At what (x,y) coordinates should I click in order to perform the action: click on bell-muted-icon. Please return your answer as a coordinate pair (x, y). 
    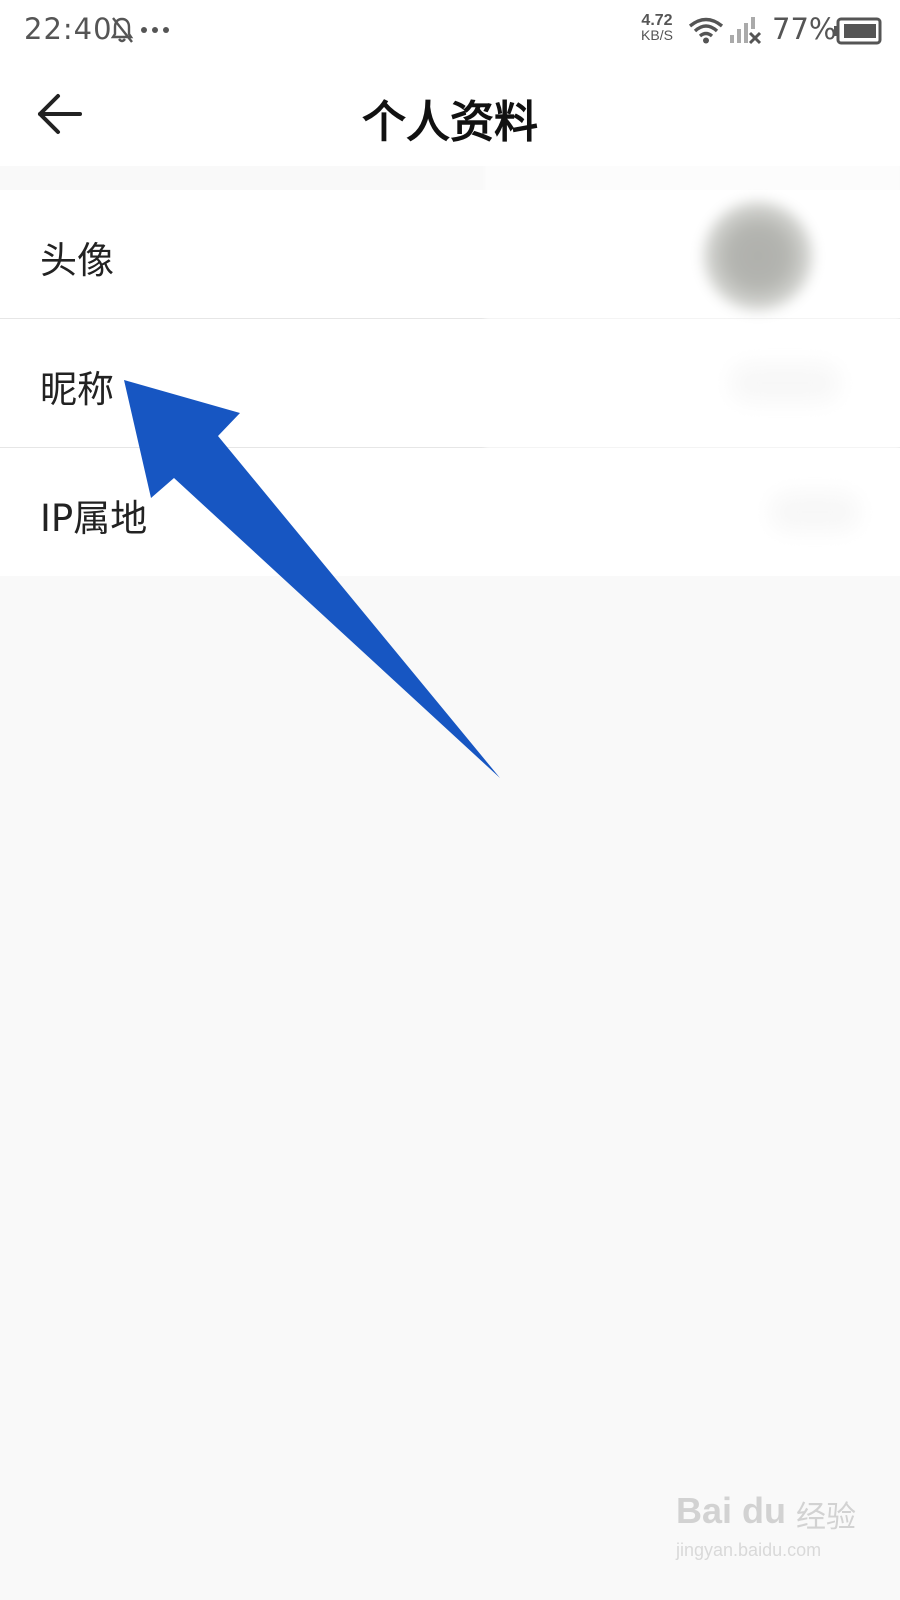
    Looking at the image, I should click on (122, 30).